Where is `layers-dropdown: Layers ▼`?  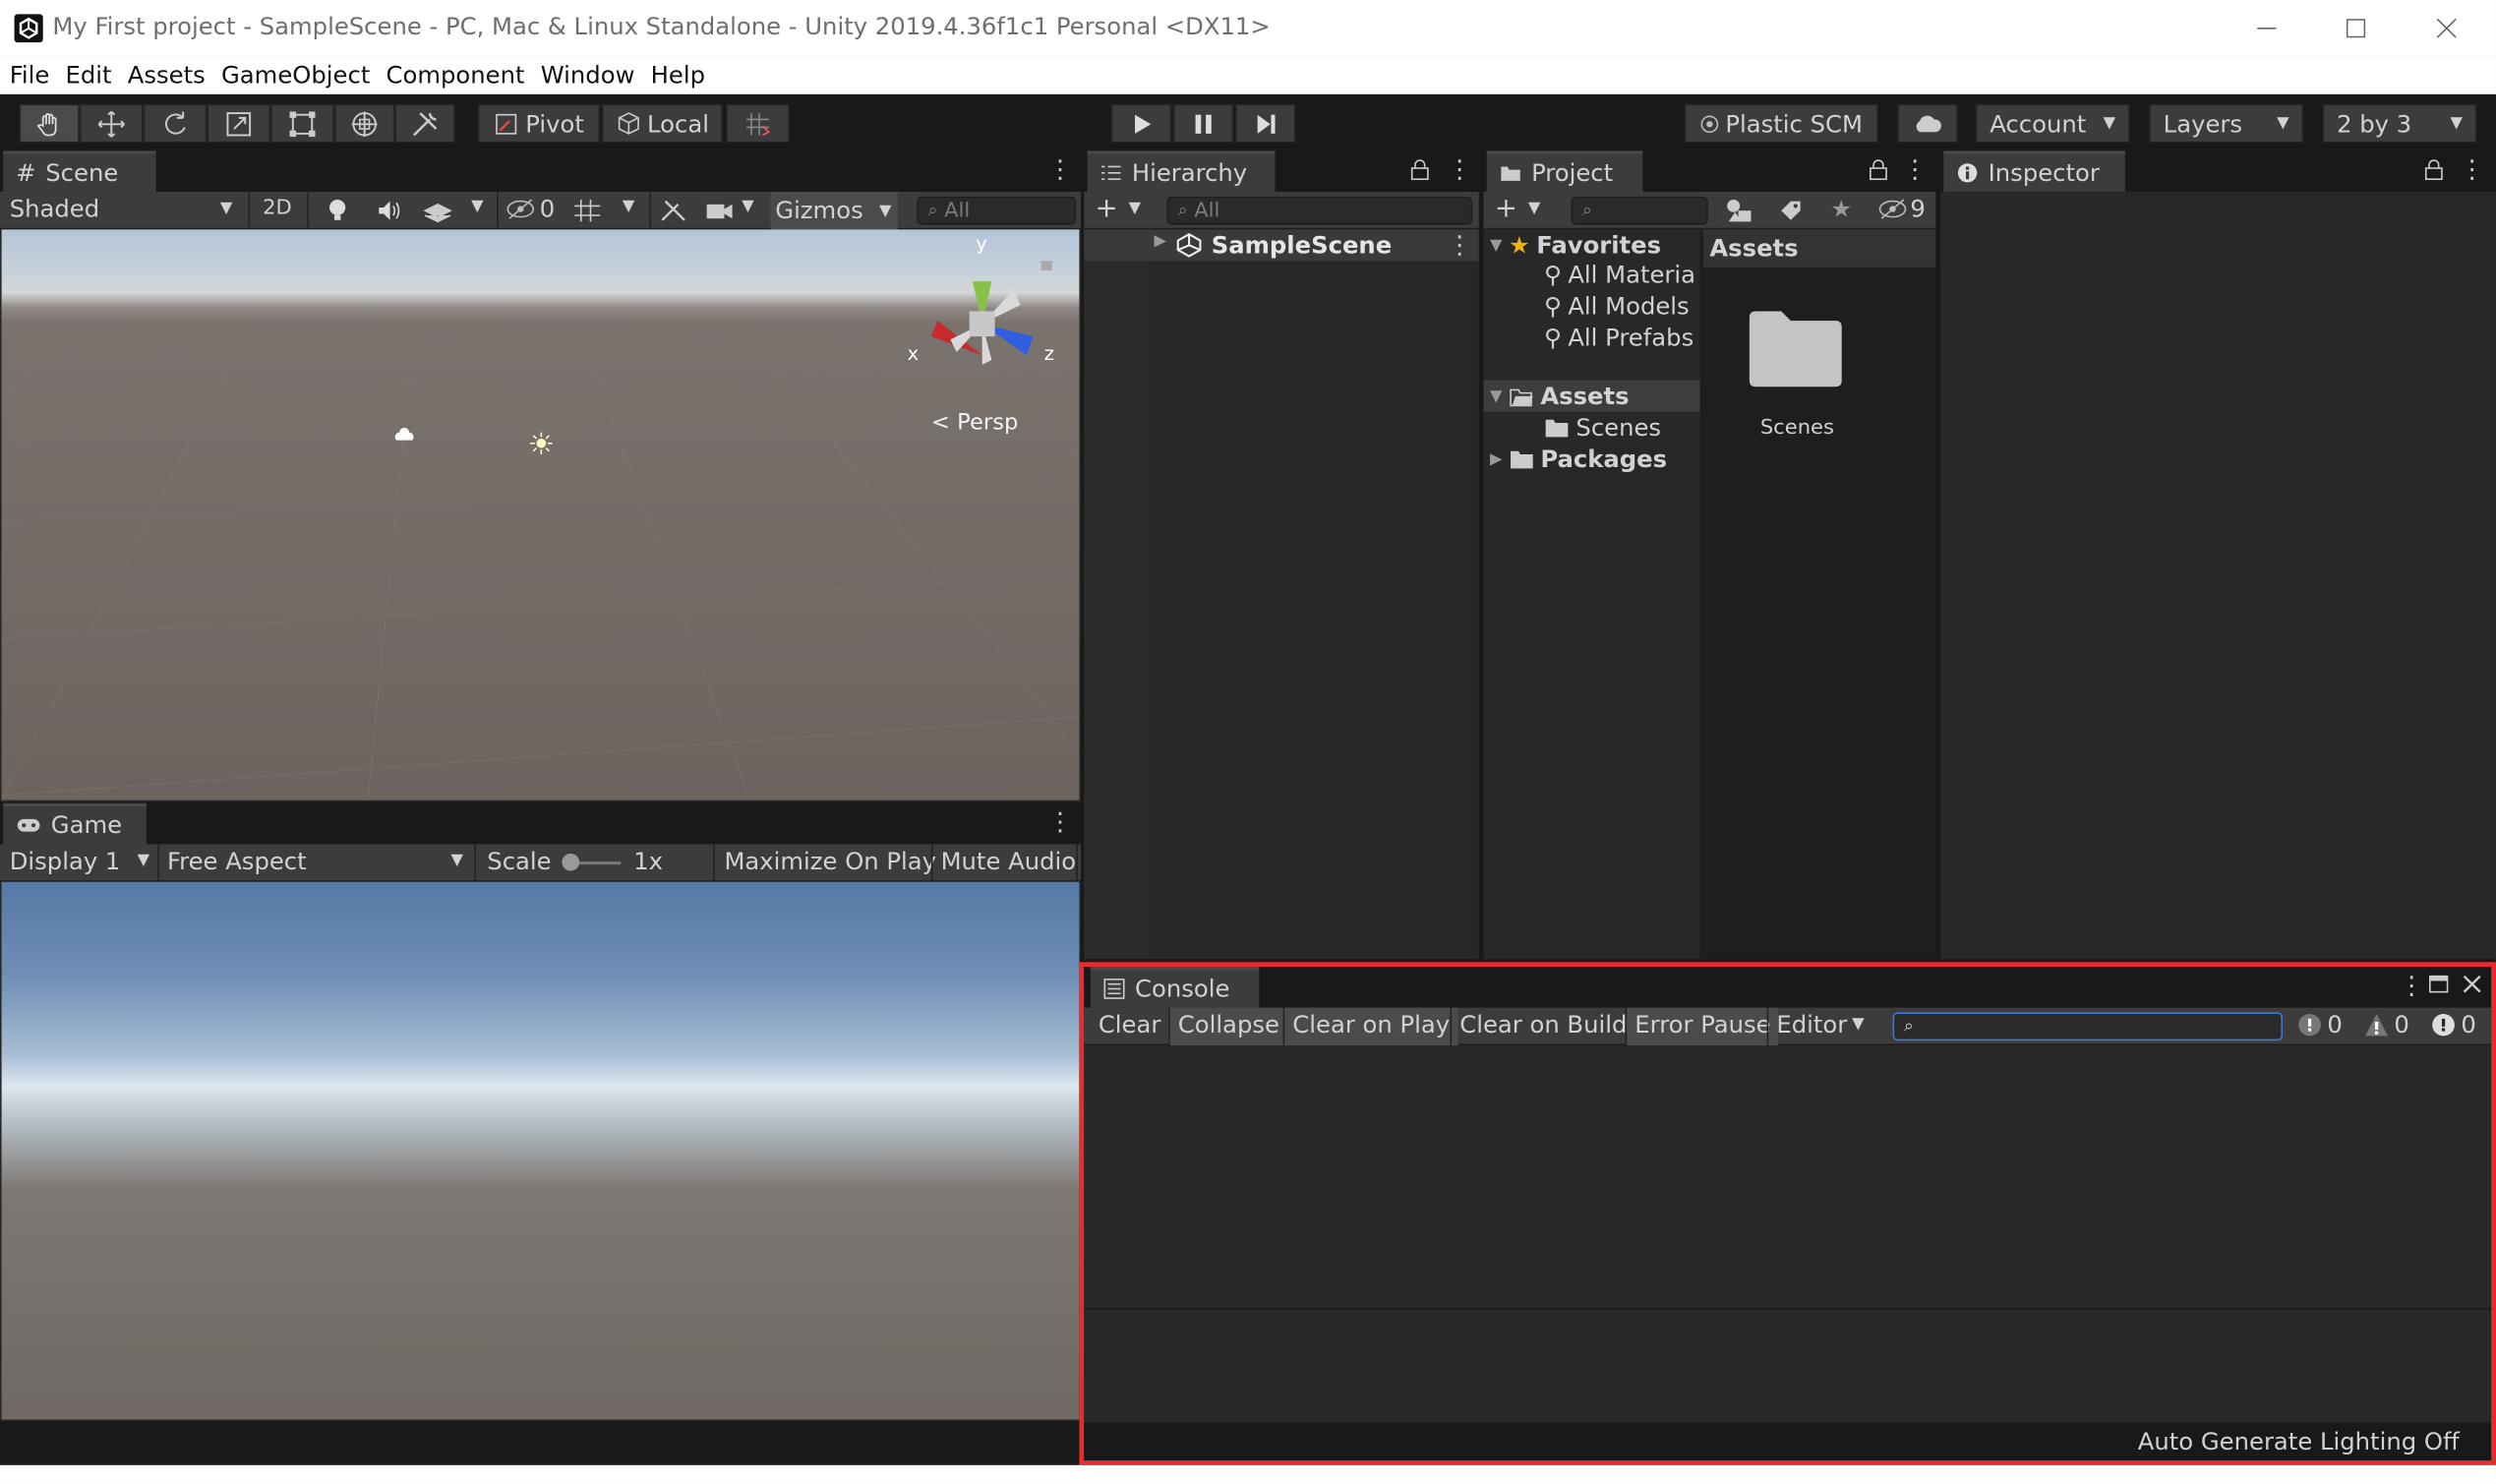
layers-dropdown: Layers ▼ is located at coordinates (2226, 124).